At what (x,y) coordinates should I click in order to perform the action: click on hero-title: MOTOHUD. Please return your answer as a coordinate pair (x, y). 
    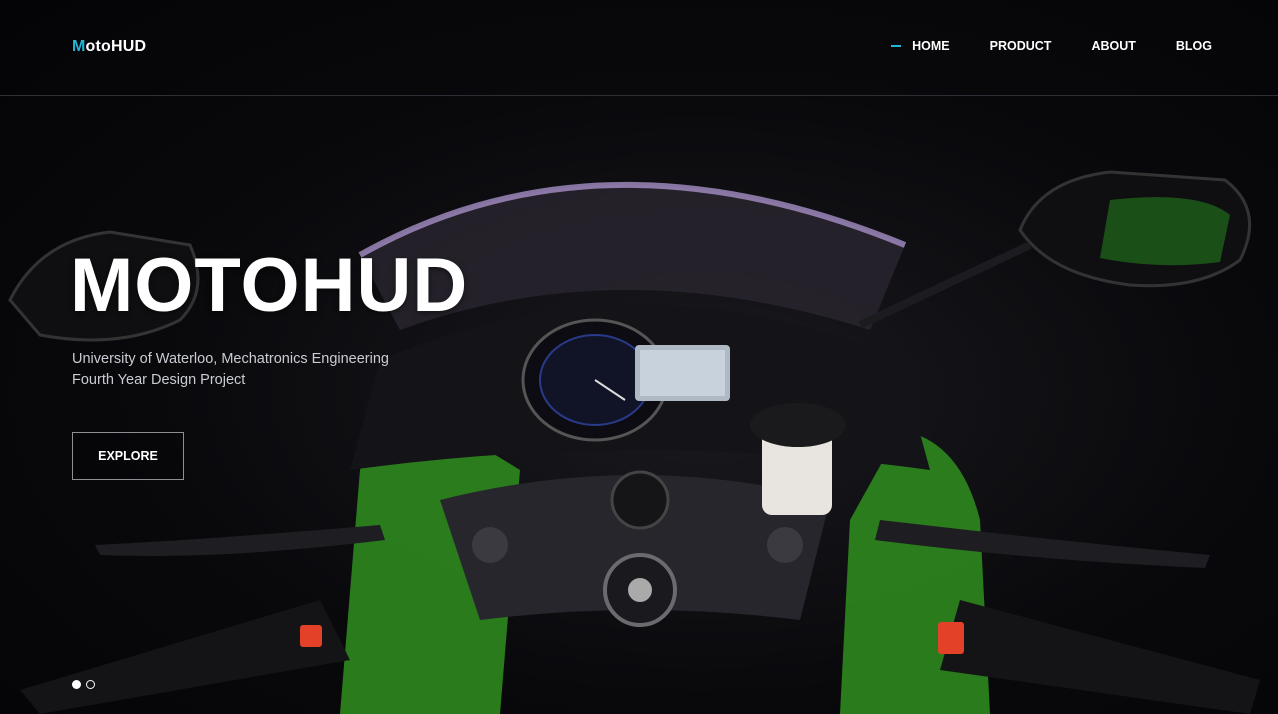
    Looking at the image, I should click on (269, 285).